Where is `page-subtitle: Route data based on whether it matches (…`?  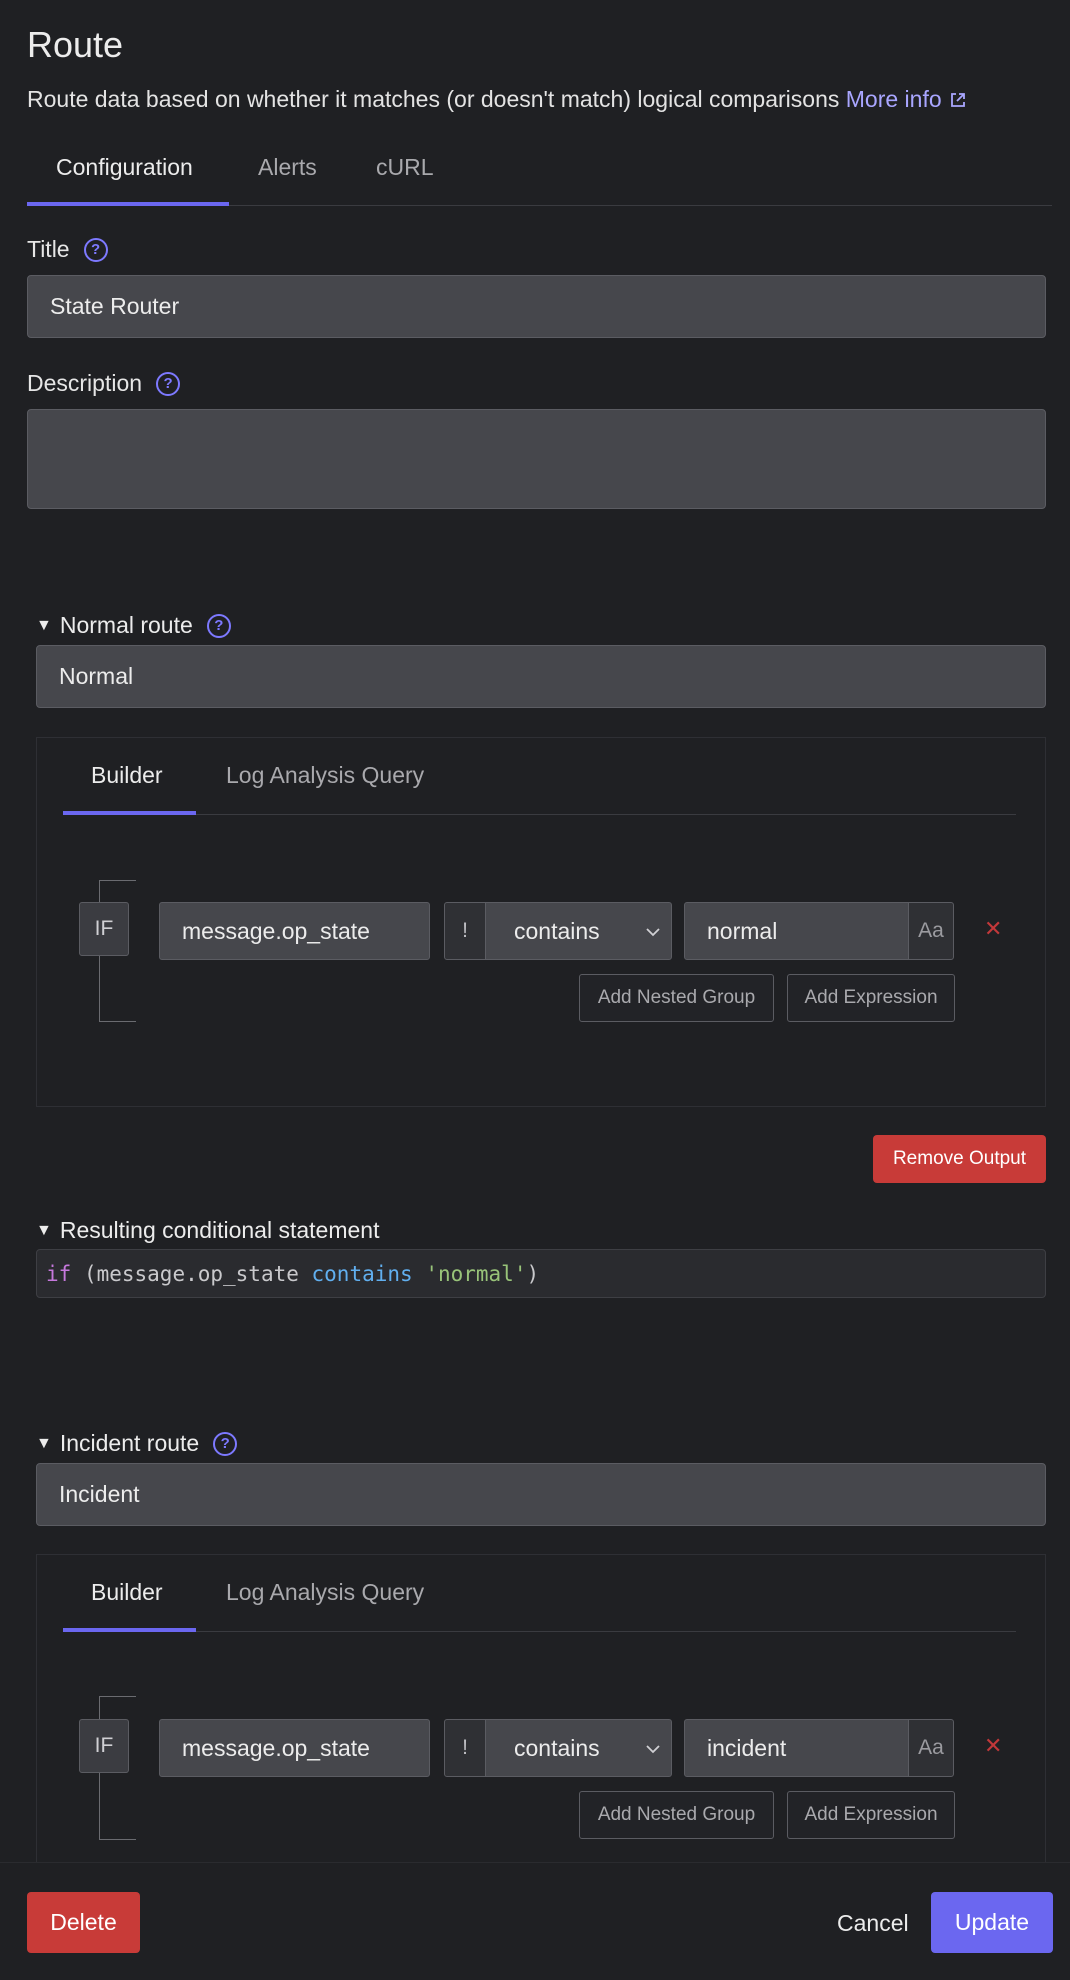
page-subtitle: Route data based on whether it matches (… is located at coordinates (496, 99).